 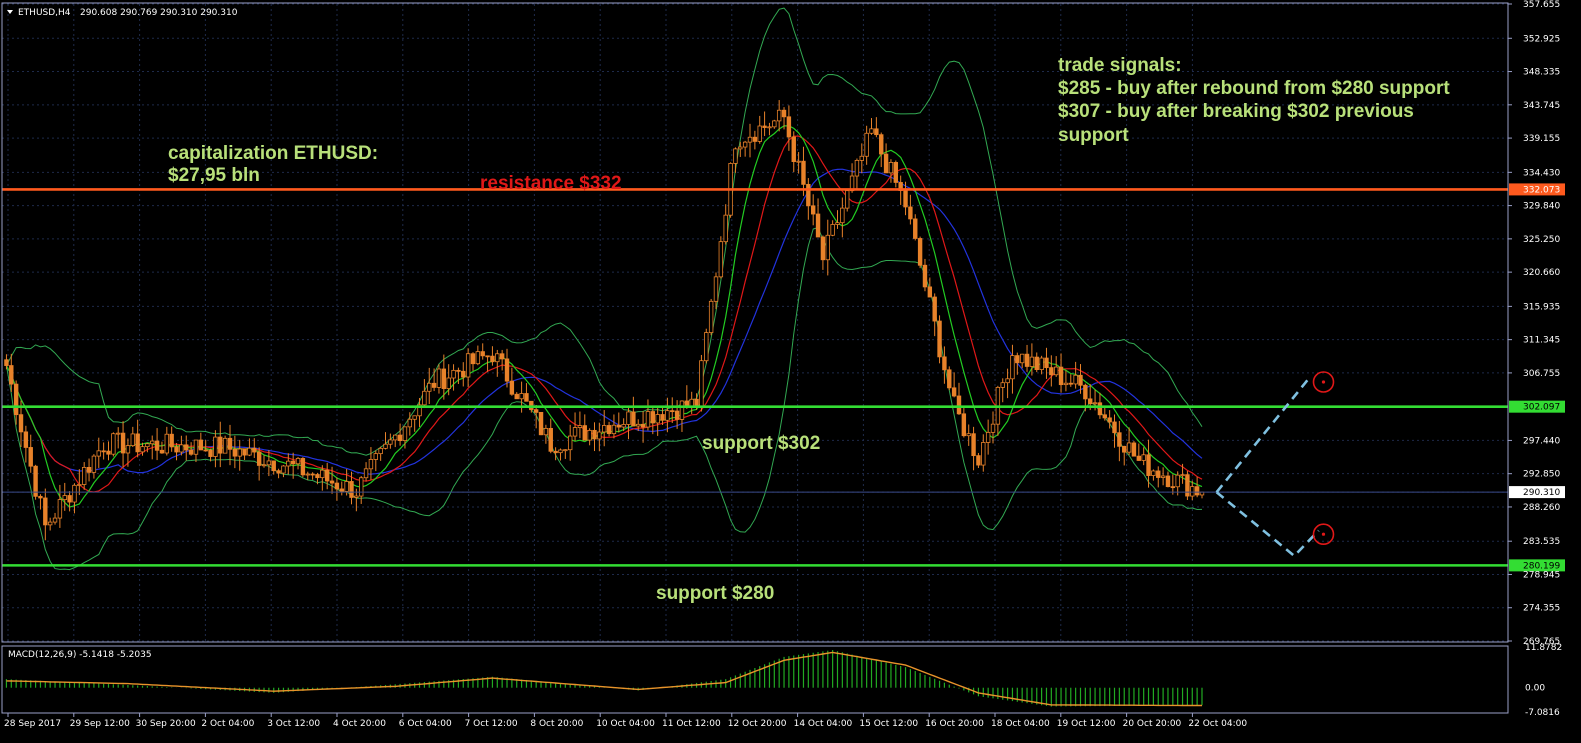 What do you see at coordinates (227, 724) in the screenshot?
I see `x-tick-label: 2 Oct 04:00` at bounding box center [227, 724].